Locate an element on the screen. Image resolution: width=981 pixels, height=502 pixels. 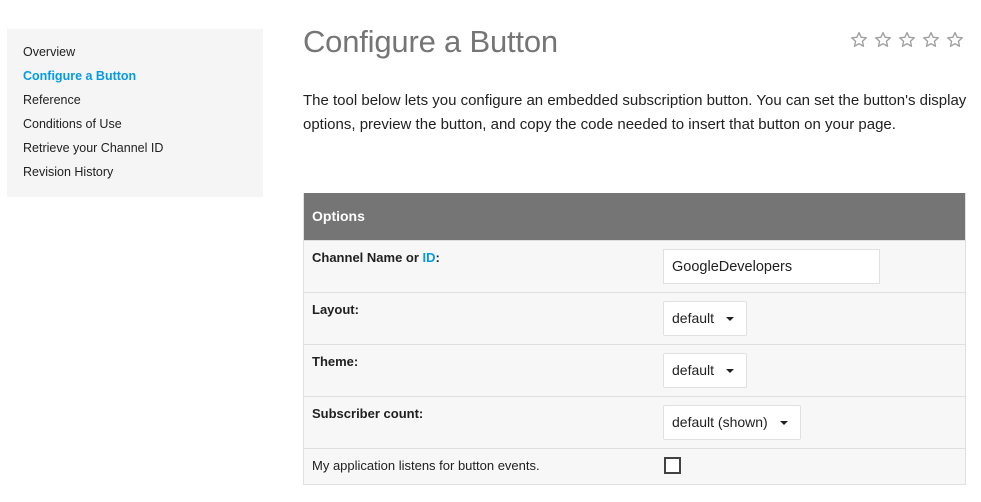
subscriber-count-label: Subscriber count: is located at coordinates (368, 413).